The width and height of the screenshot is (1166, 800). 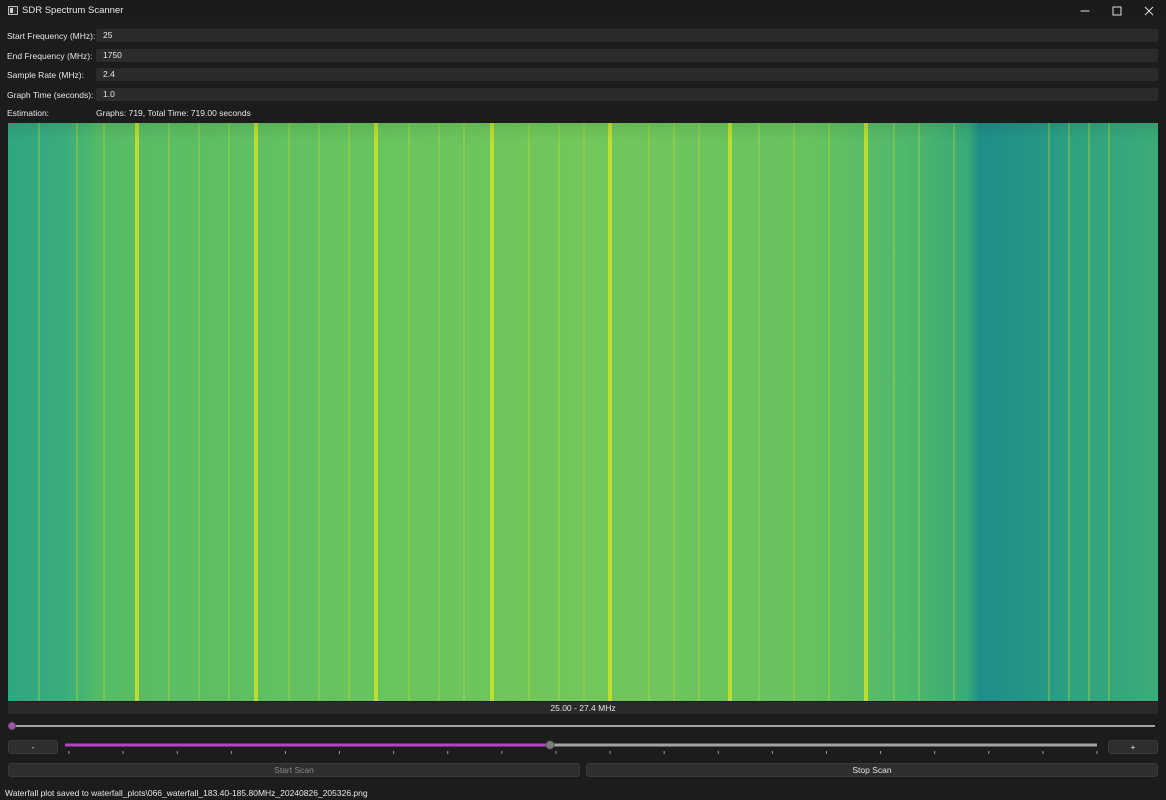 What do you see at coordinates (294, 770) in the screenshot?
I see `start-scan-button: Start Scan` at bounding box center [294, 770].